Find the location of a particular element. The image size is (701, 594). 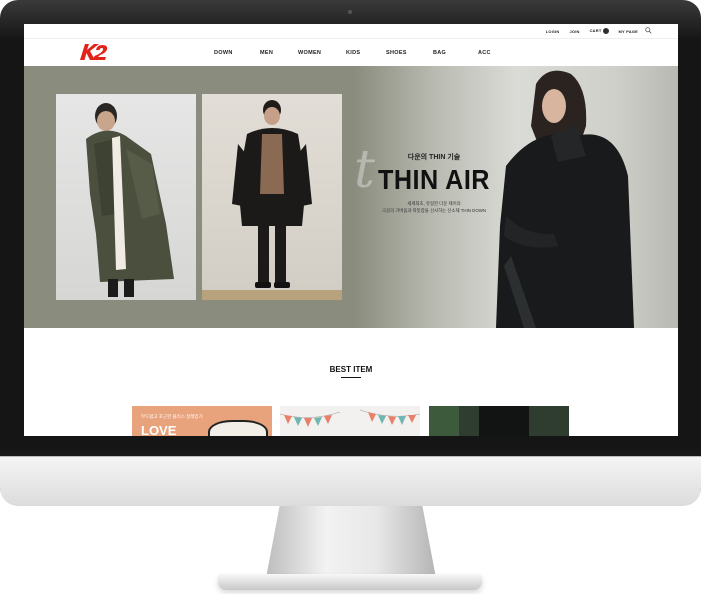

cart-count-badge: 0 is located at coordinates (605, 31).